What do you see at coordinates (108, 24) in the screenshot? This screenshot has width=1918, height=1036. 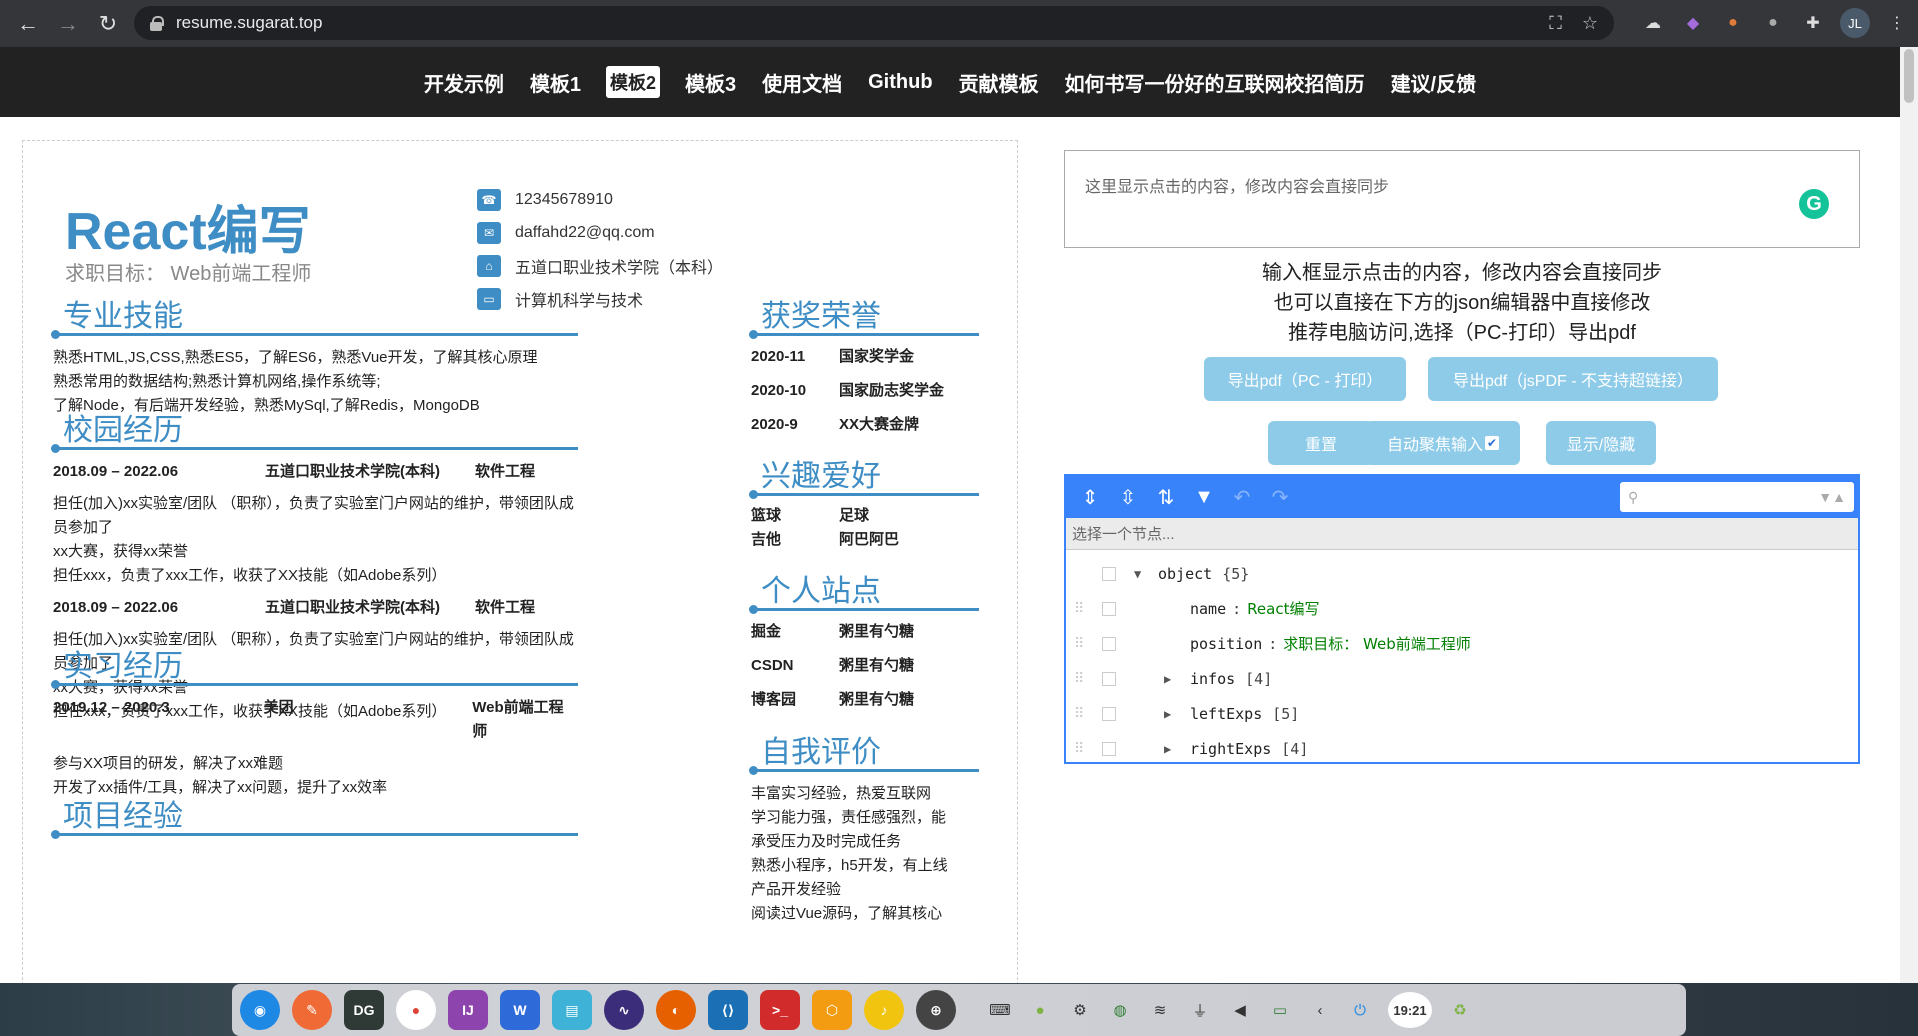 I see `reload-icon: ↻` at bounding box center [108, 24].